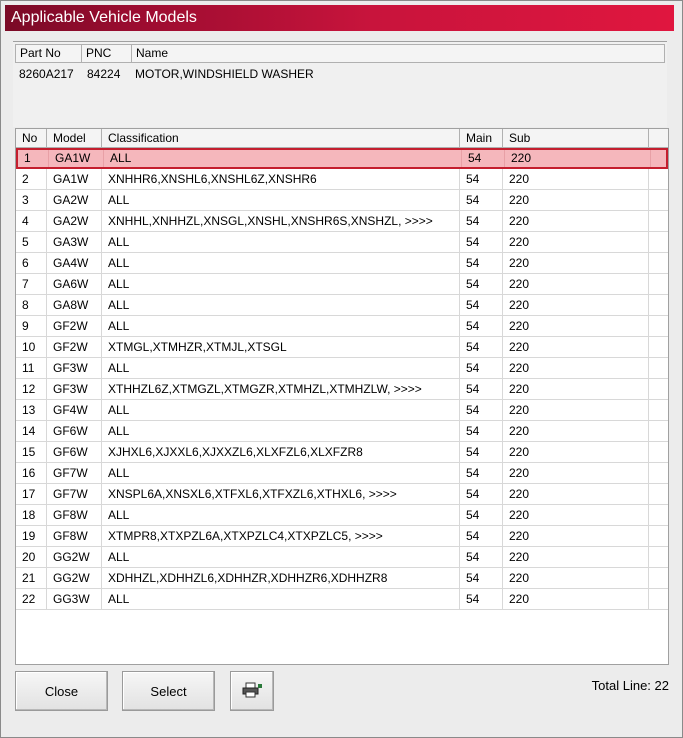  I want to click on cell-no: 22, so click(31, 599).